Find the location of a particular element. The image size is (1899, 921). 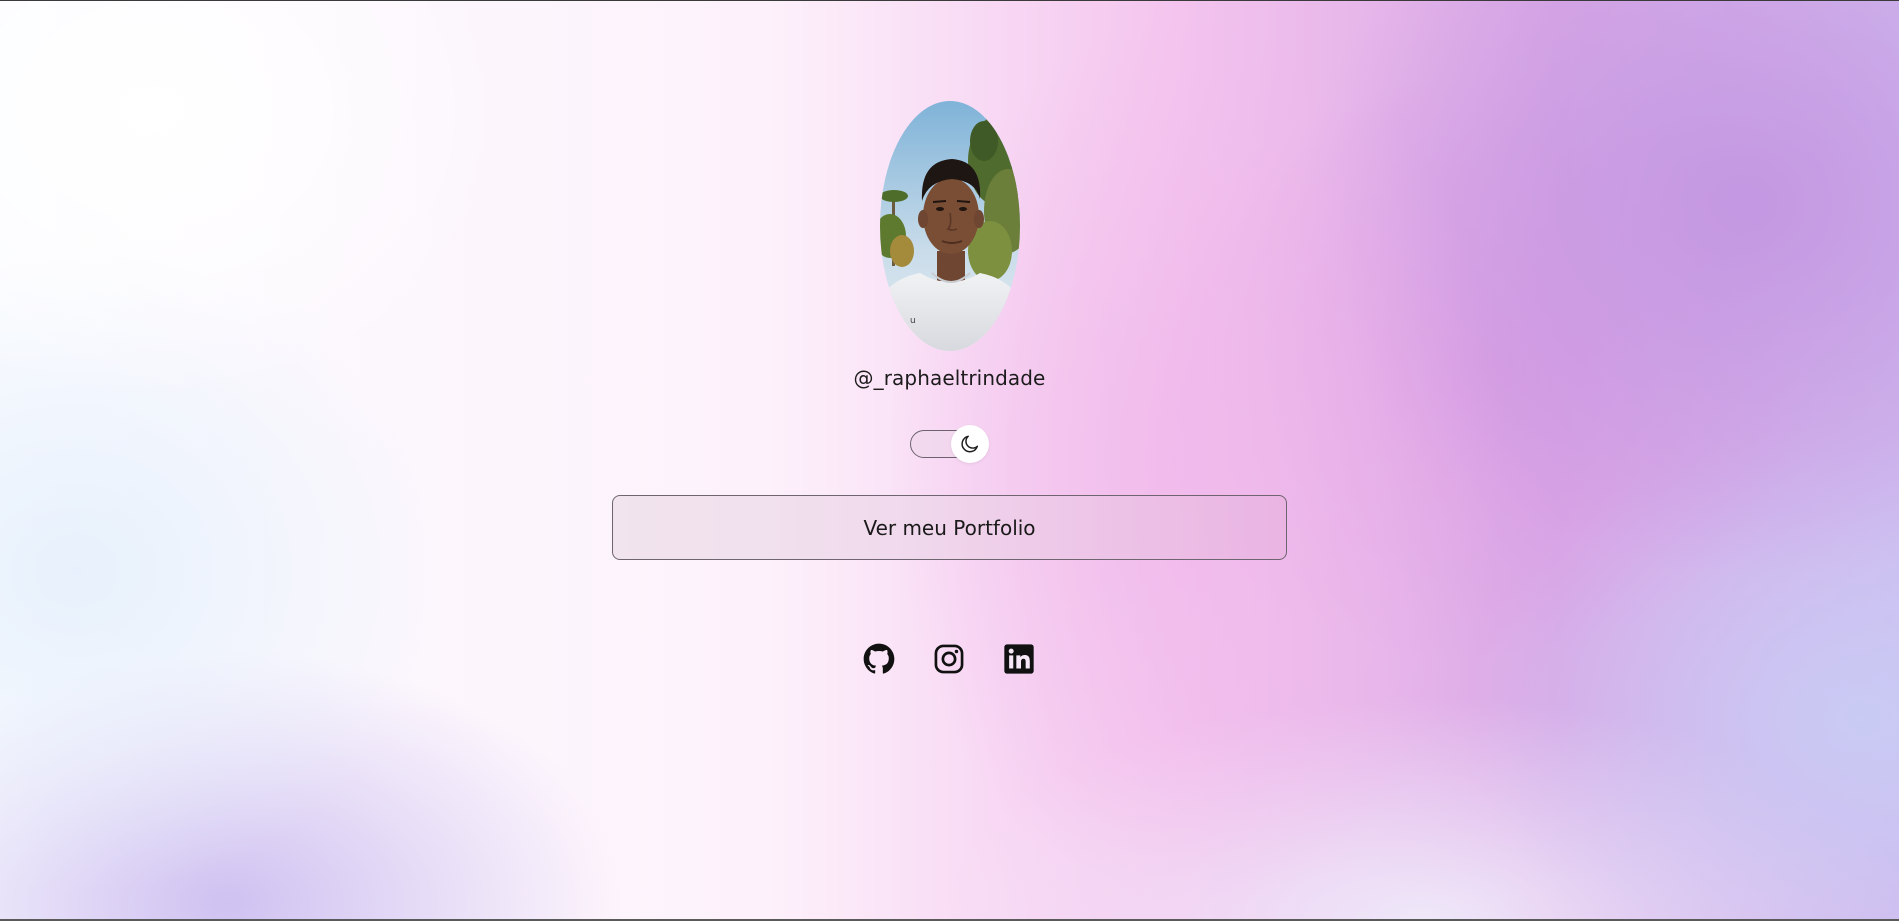

instagram-icon is located at coordinates (948, 658).